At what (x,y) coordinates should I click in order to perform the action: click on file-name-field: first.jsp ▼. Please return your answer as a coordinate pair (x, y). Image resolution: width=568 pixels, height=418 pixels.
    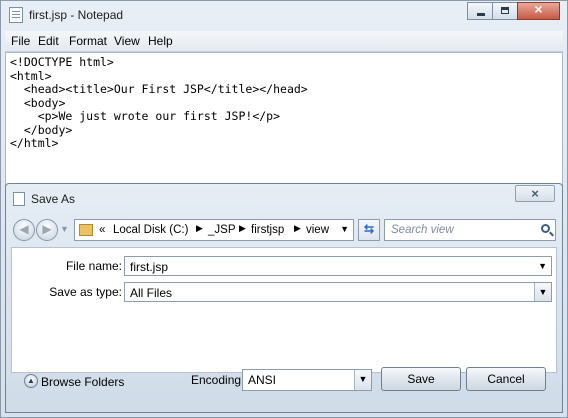
    Looking at the image, I should click on (338, 266).